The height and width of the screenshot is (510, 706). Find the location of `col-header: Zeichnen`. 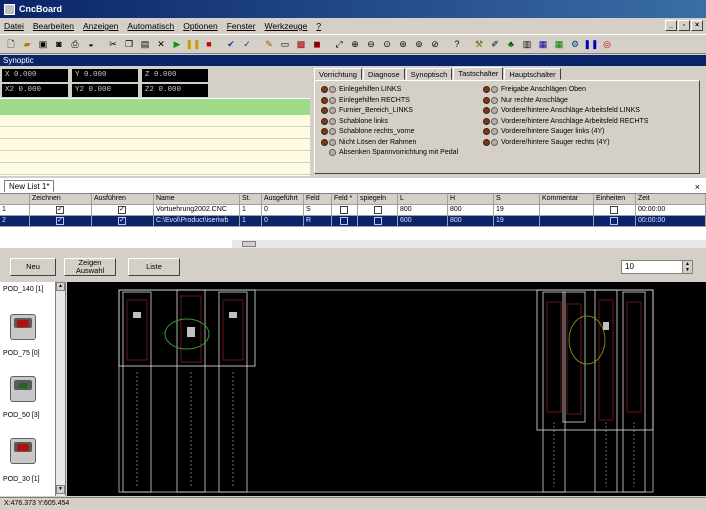

col-header: Zeichnen is located at coordinates (61, 199).